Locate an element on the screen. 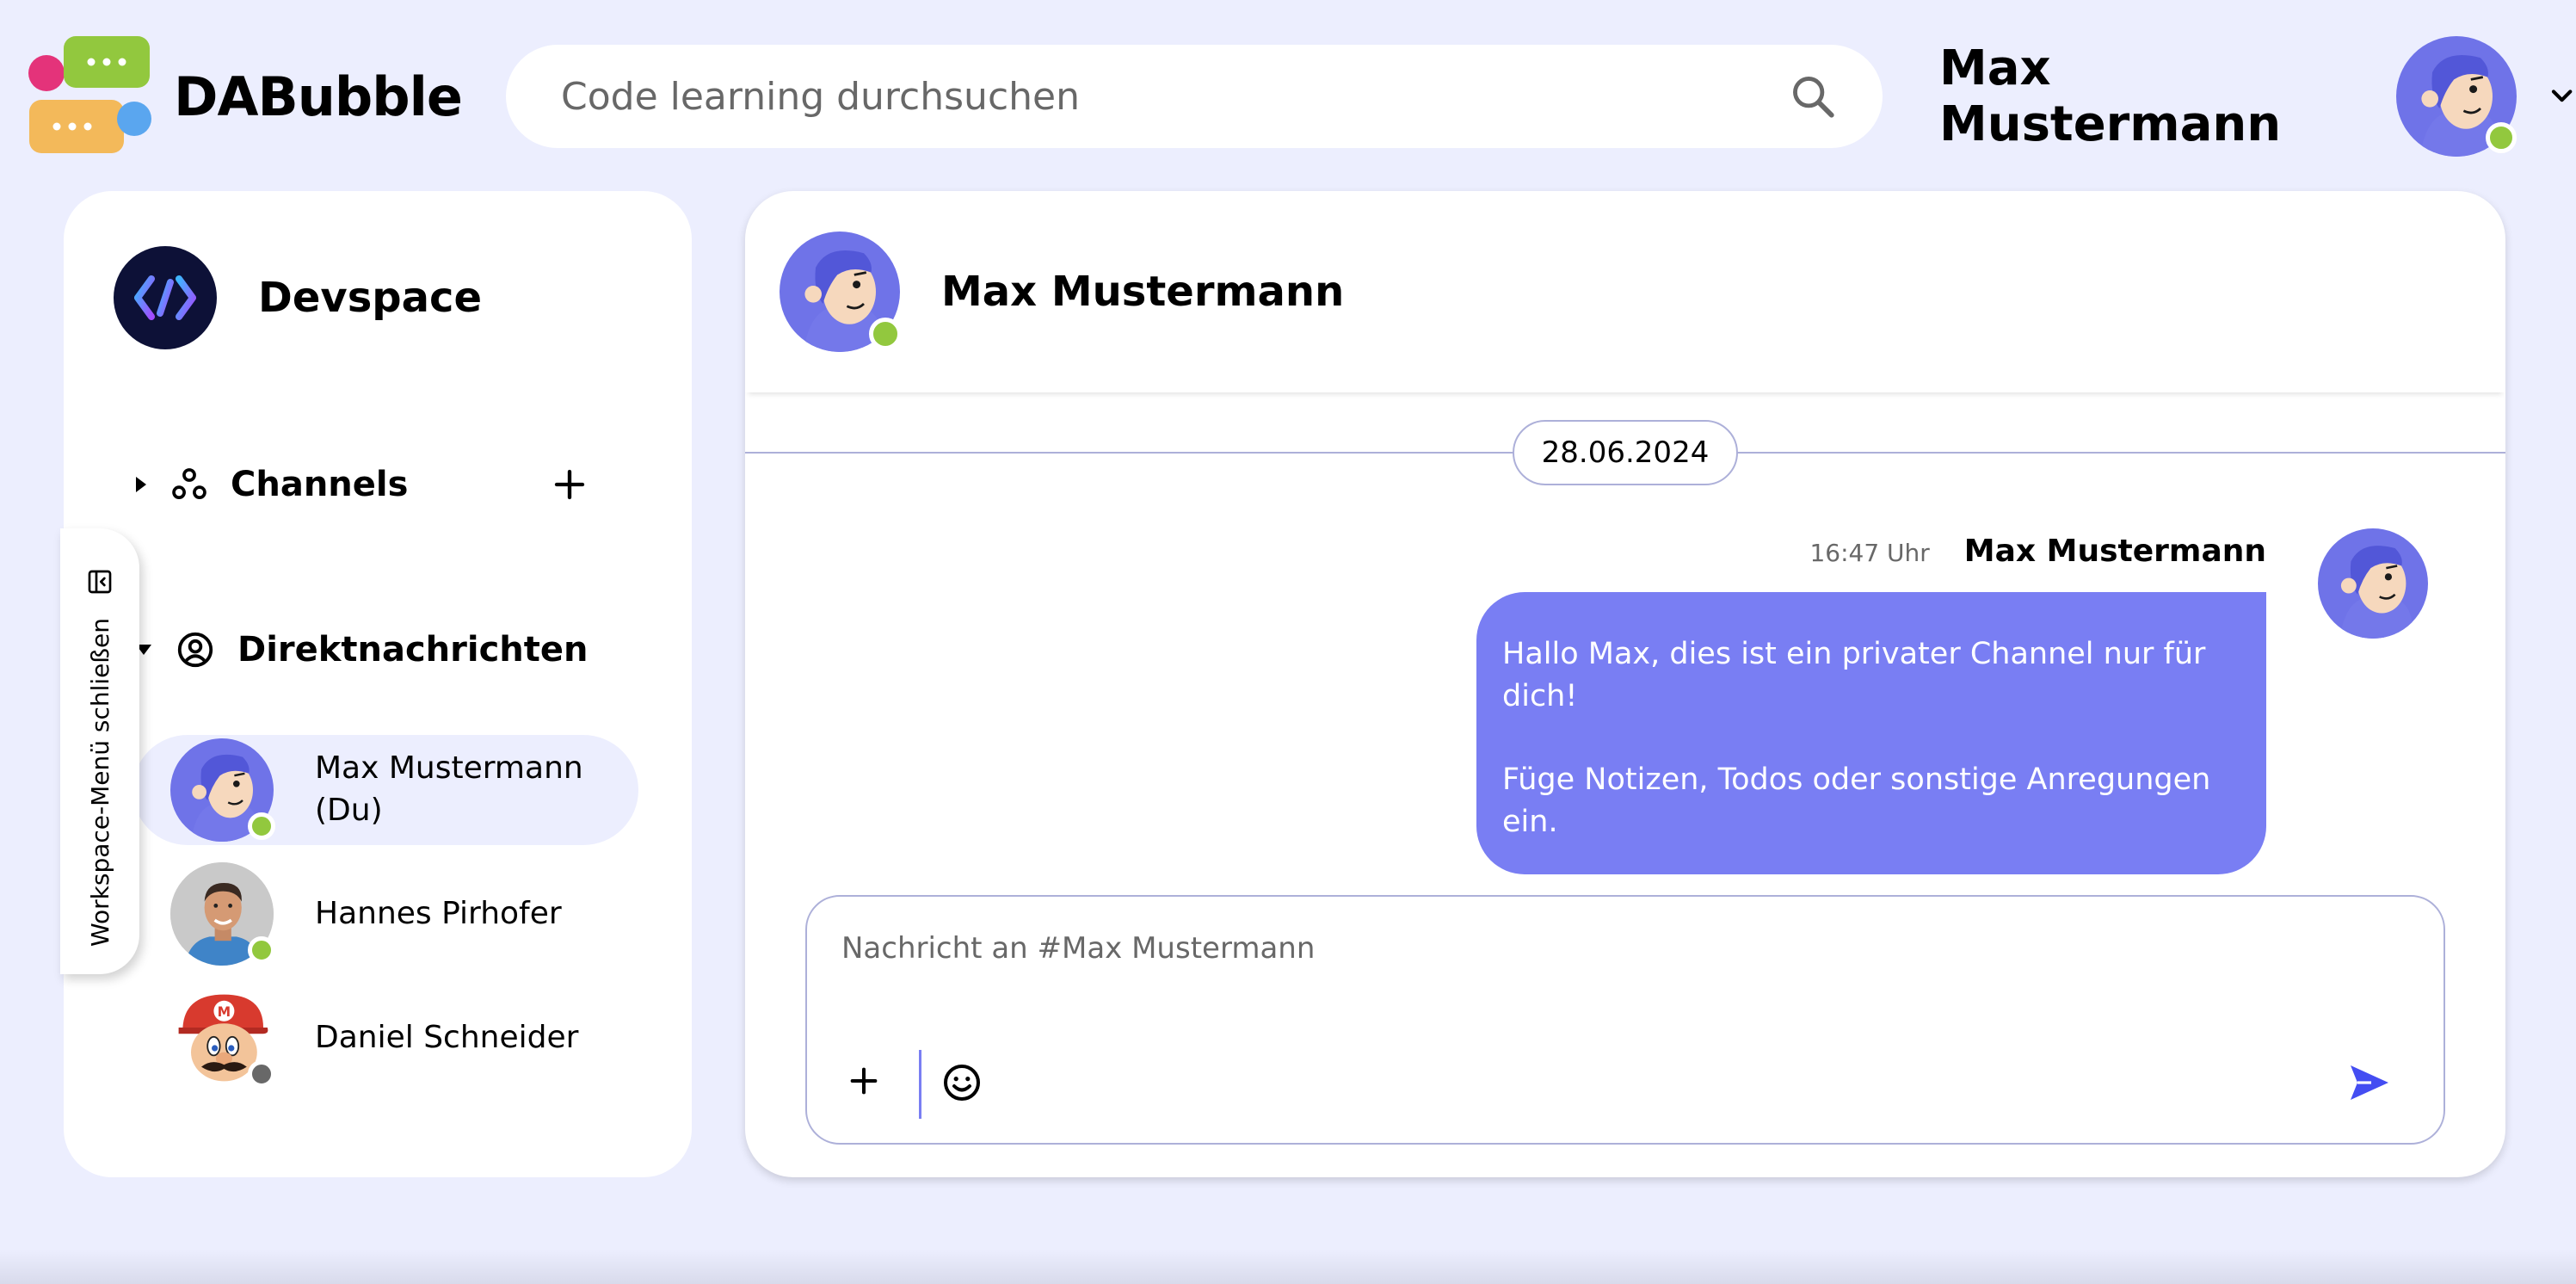 Image resolution: width=2576 pixels, height=1284 pixels. toolbar-divider is located at coordinates (920, 1084).